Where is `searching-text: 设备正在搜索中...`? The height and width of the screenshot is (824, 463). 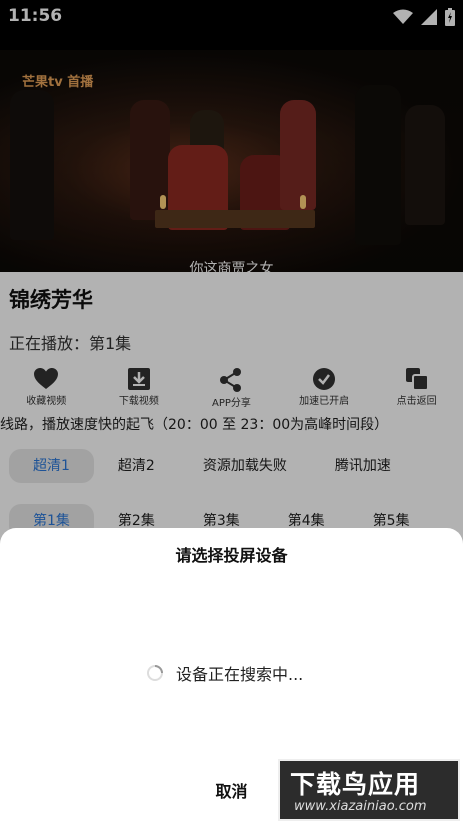
searching-text: 设备正在搜索中... is located at coordinates (240, 674).